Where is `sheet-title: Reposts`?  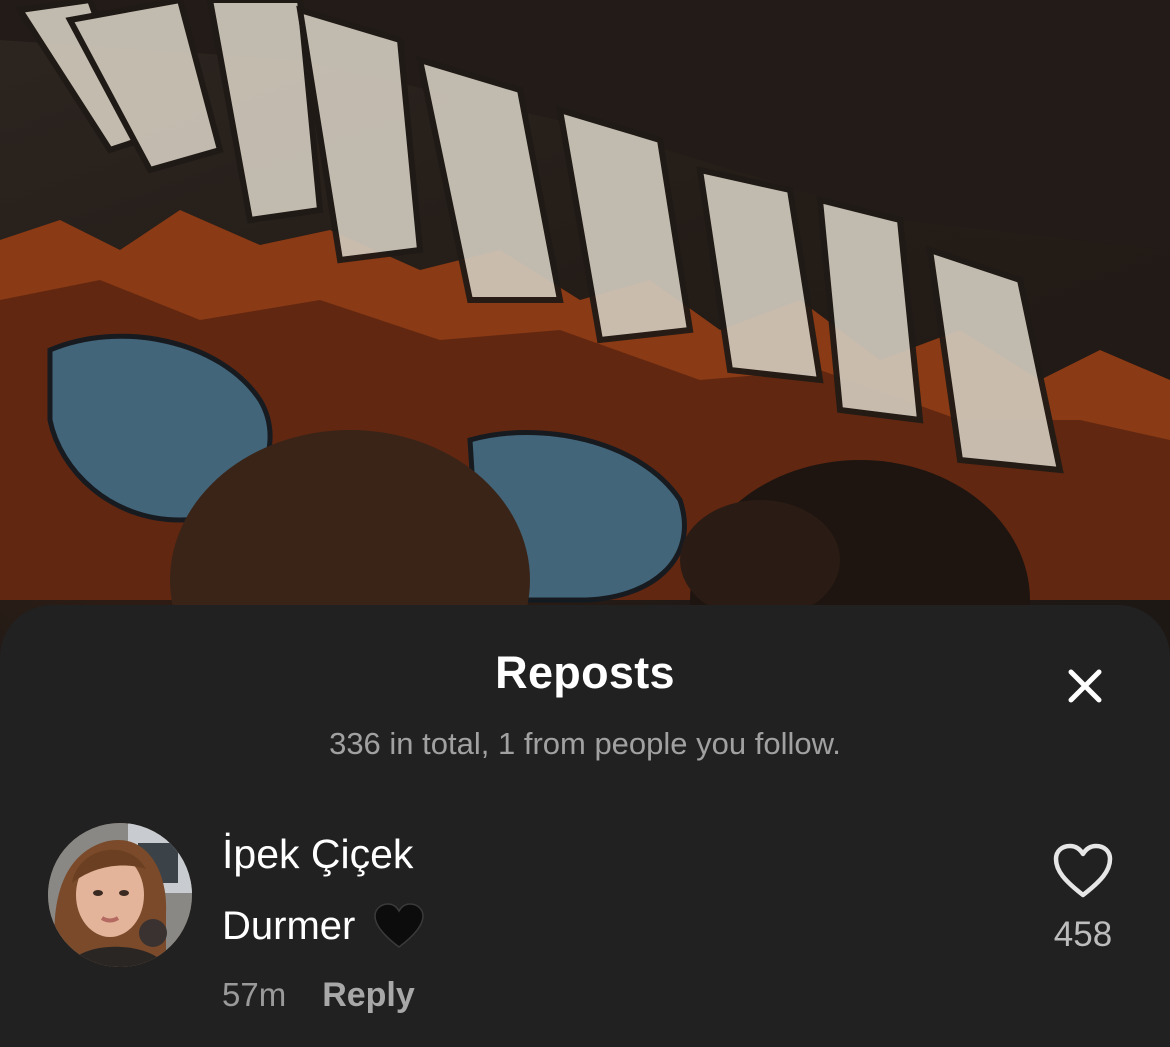 sheet-title: Reposts is located at coordinates (585, 672).